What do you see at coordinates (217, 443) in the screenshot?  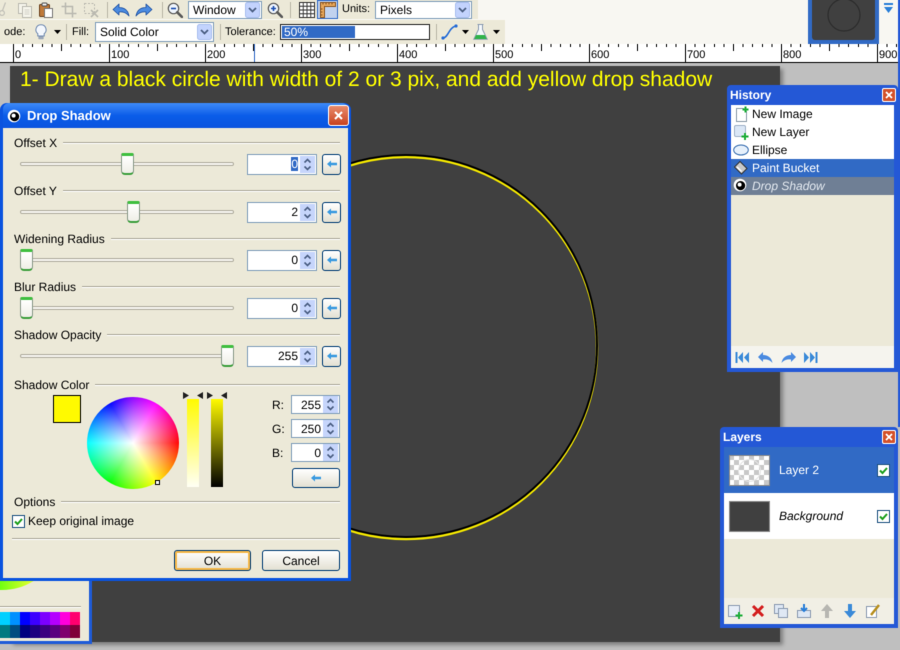 I see `brightness-bar` at bounding box center [217, 443].